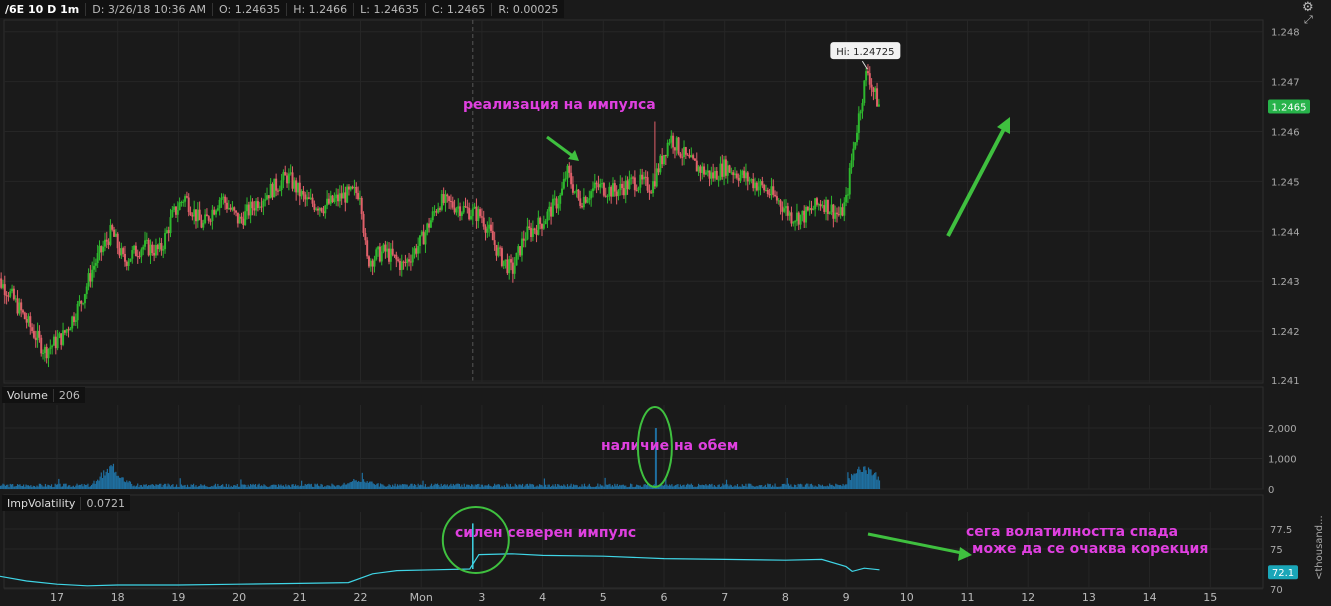 This screenshot has width=1331, height=606. I want to click on expand-icon: ⤢, so click(1308, 20).